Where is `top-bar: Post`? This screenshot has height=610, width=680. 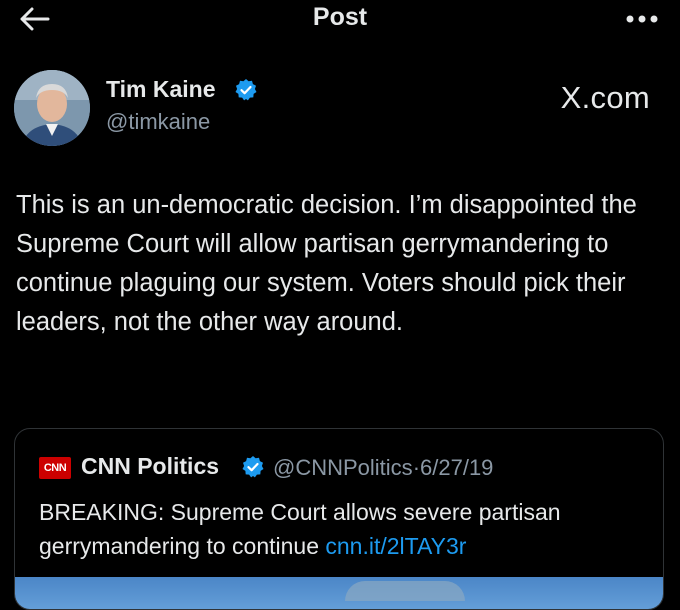 top-bar: Post is located at coordinates (340, 20).